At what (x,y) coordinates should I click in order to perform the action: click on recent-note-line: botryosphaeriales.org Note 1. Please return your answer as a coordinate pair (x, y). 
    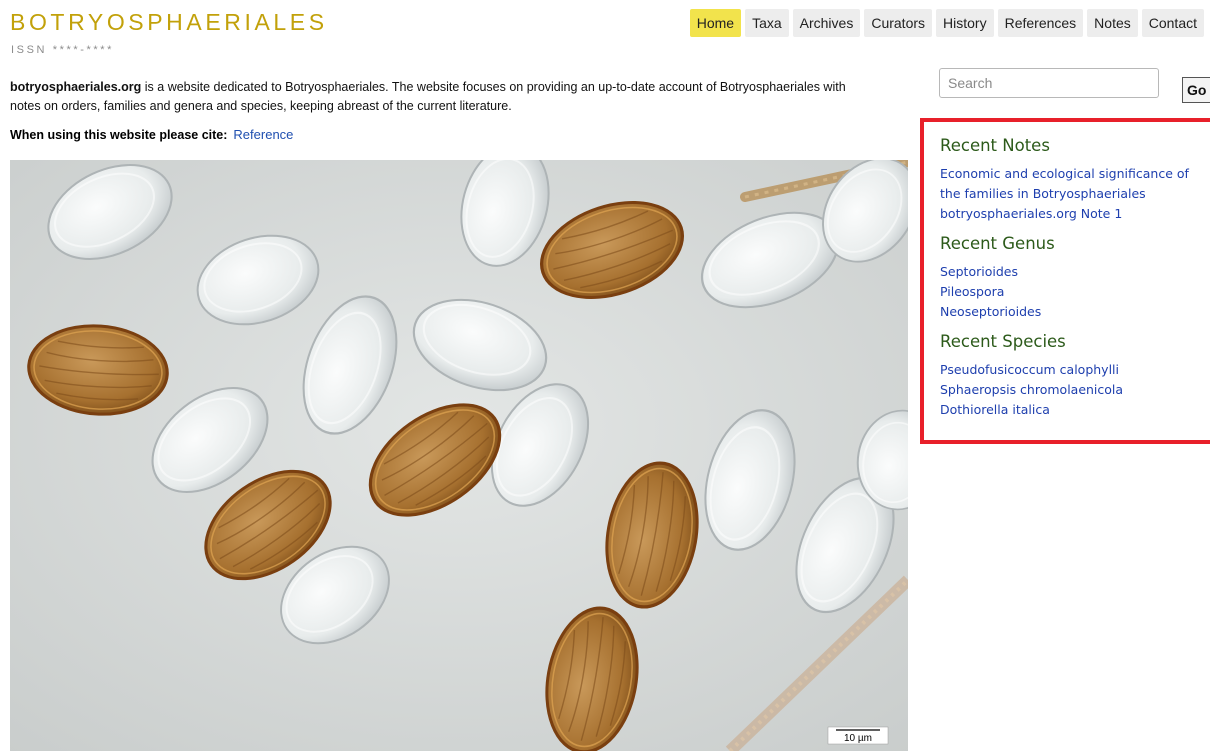
    Looking at the image, I should click on (1075, 214).